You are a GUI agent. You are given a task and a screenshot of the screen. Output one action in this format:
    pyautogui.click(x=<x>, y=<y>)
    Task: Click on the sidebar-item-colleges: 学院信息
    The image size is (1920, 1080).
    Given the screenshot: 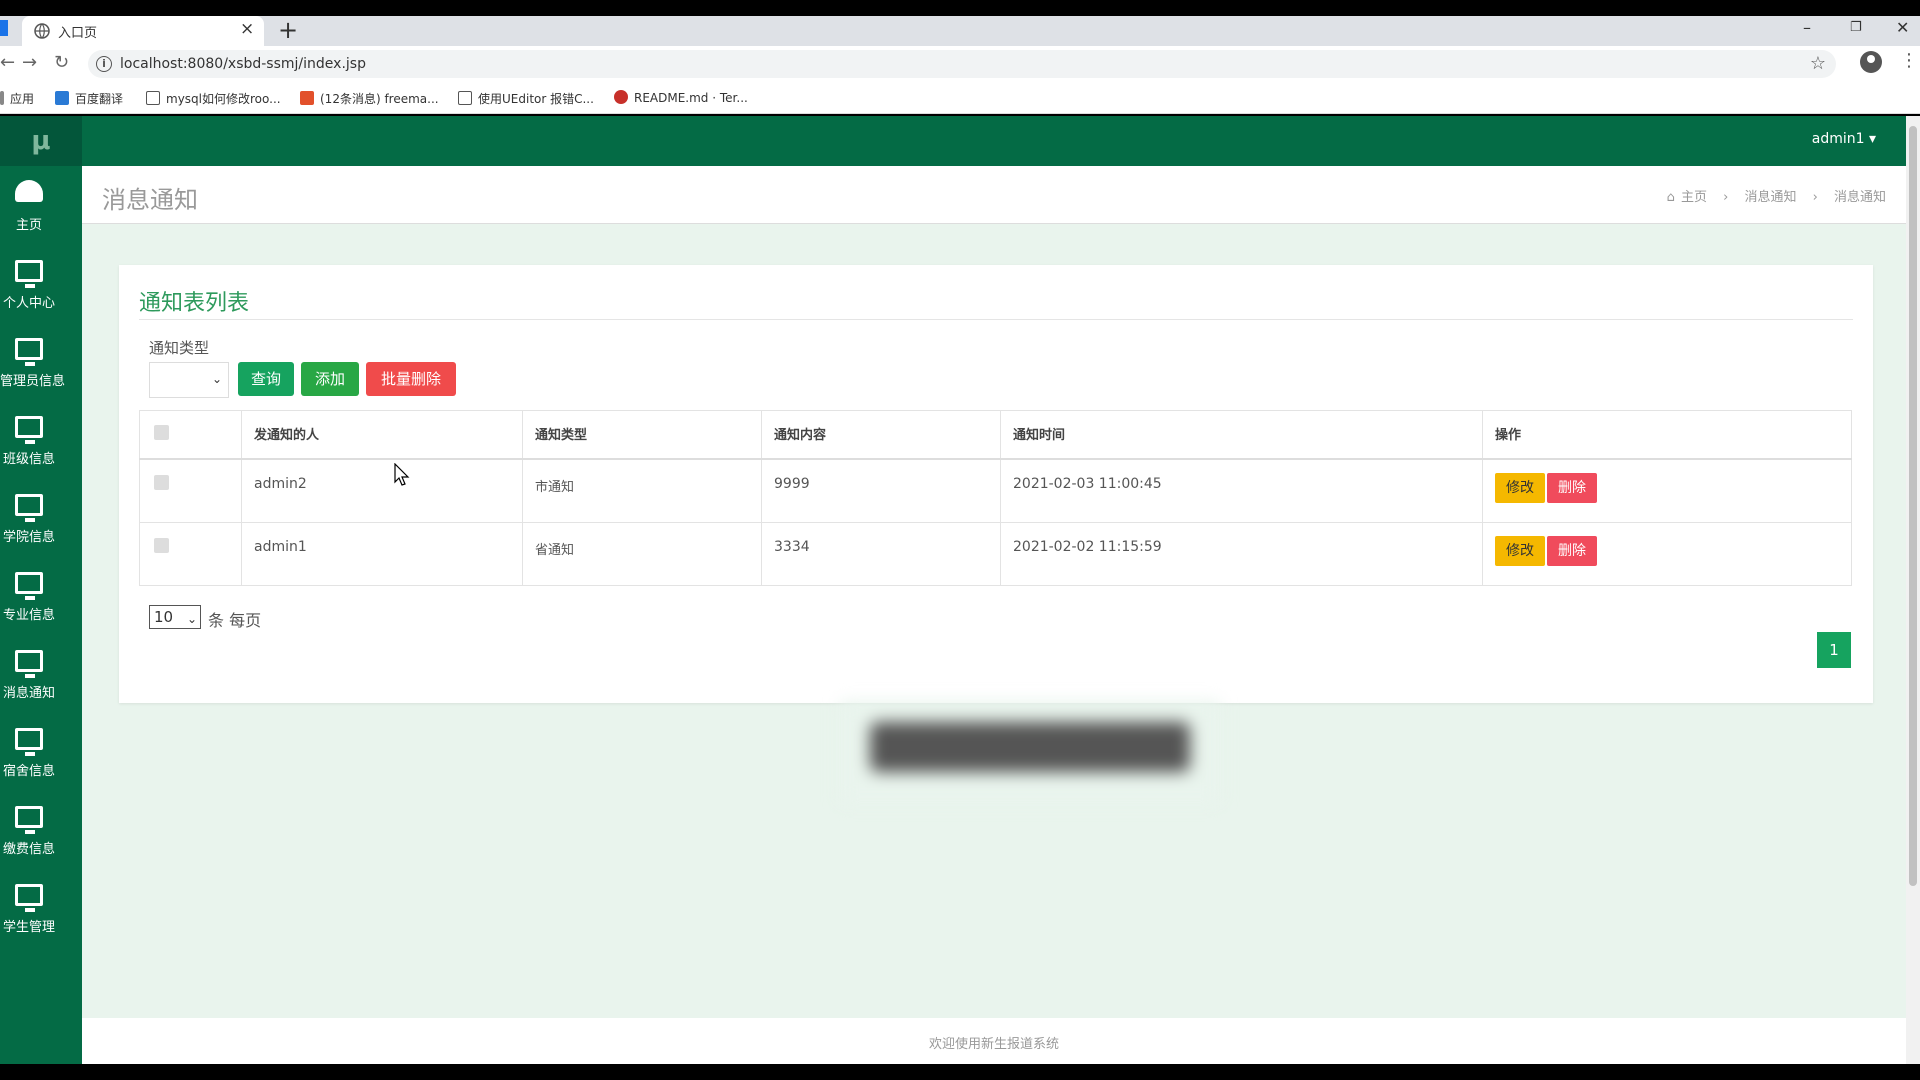 What is the action you would take?
    pyautogui.click(x=41, y=517)
    